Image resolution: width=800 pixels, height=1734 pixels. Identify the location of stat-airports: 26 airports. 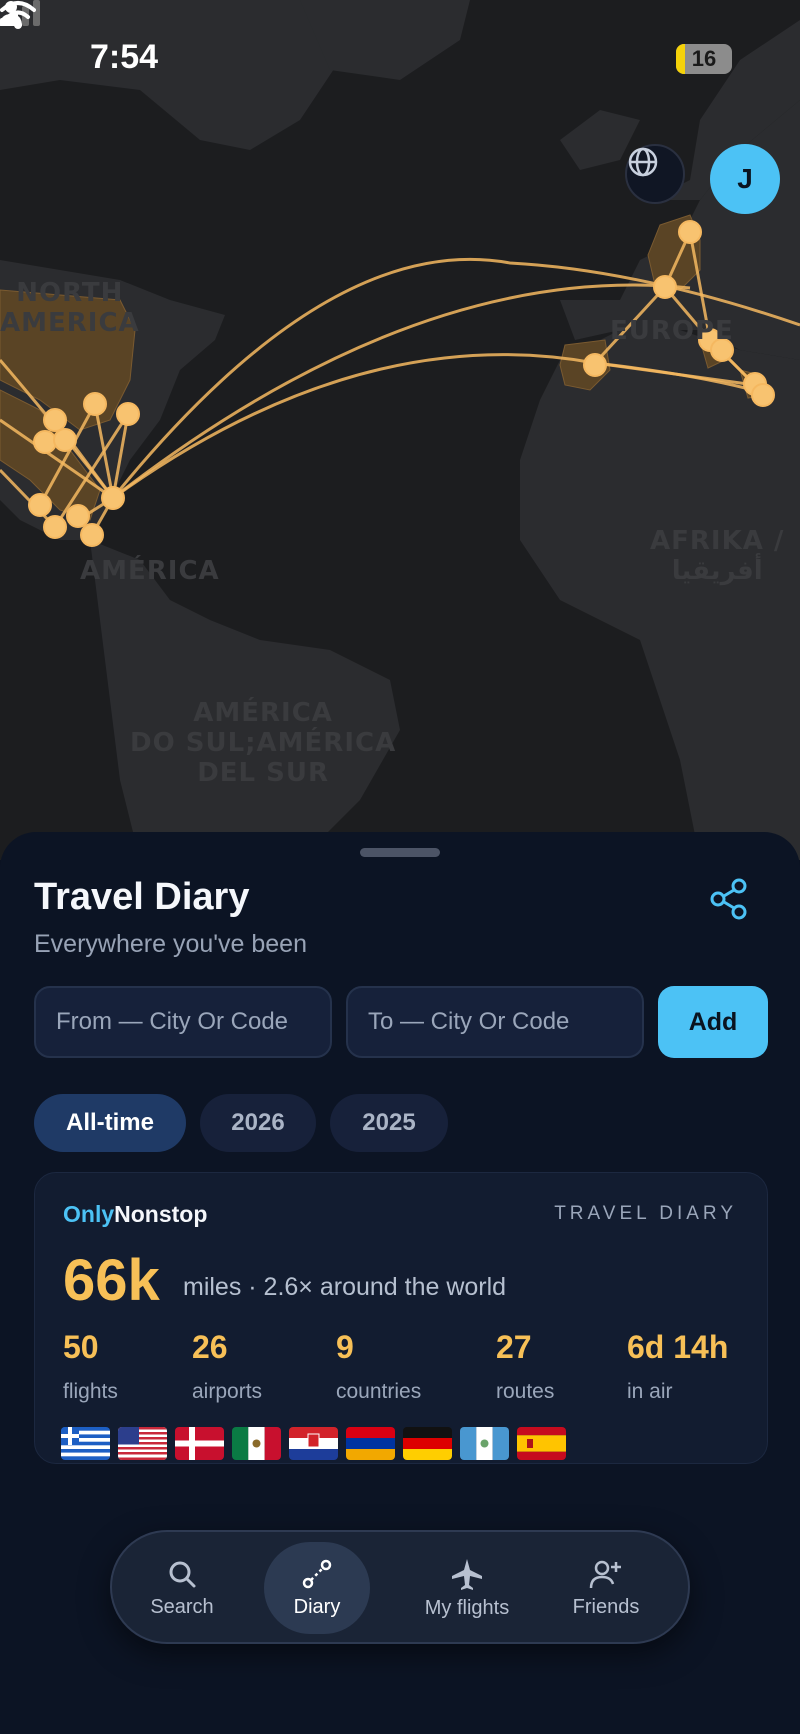
(227, 1366).